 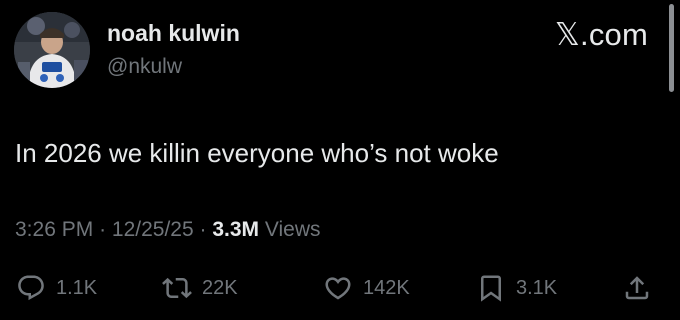 I want to click on x-logo-icon: 𝕏, so click(x=567, y=35).